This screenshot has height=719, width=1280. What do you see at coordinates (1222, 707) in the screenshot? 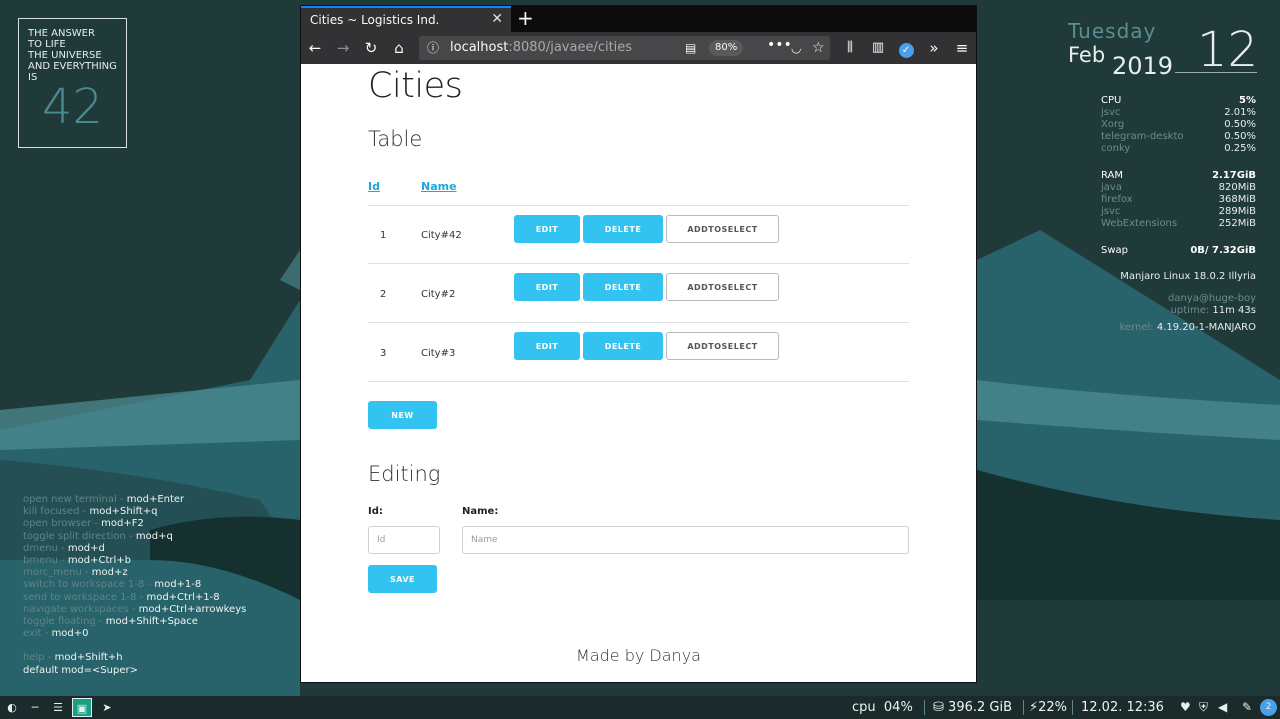
I see `volume-mute-icon: ◀` at bounding box center [1222, 707].